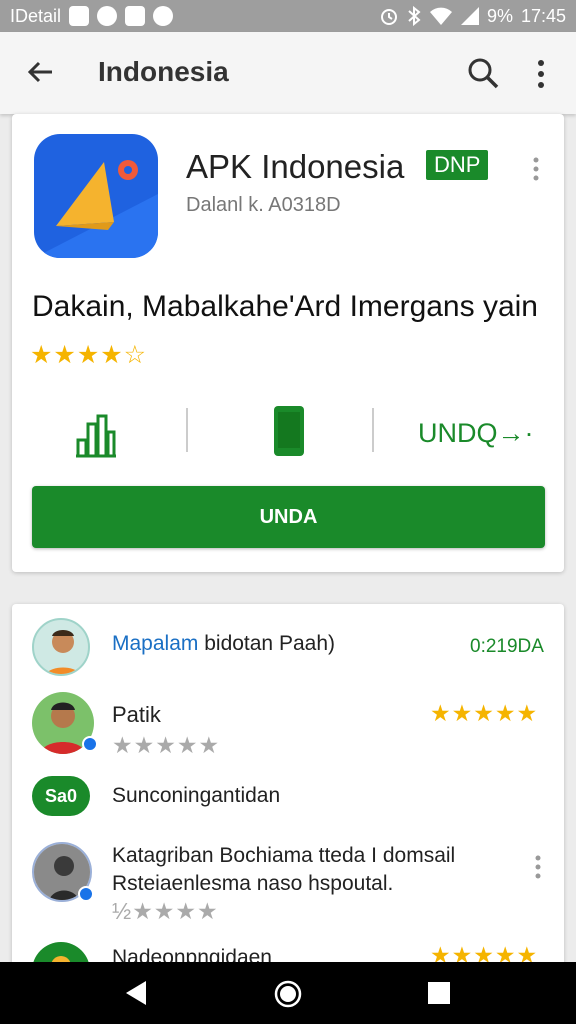 The image size is (576, 1024). I want to click on nav-back-icon, so click(136, 993).